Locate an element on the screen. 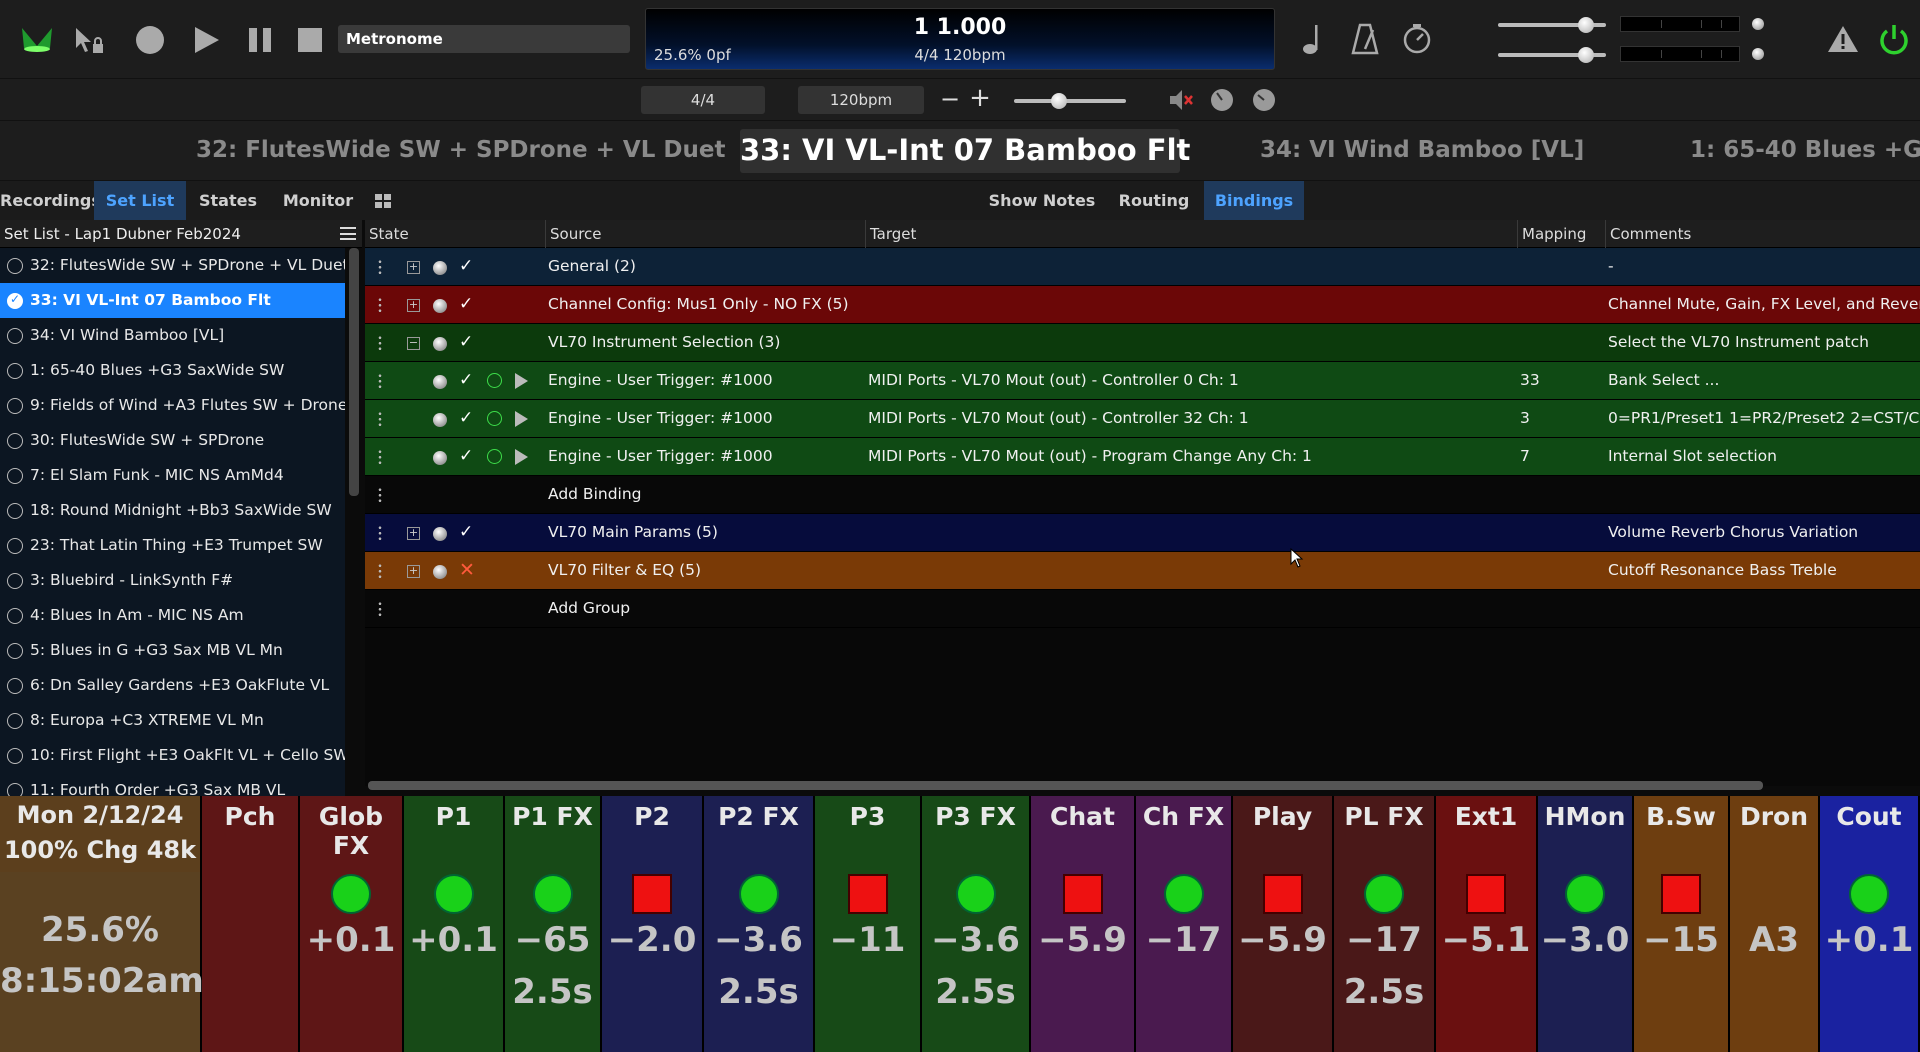 The width and height of the screenshot is (1920, 1052). mixer-strip: Ext1 −5.1 is located at coordinates (1486, 924).